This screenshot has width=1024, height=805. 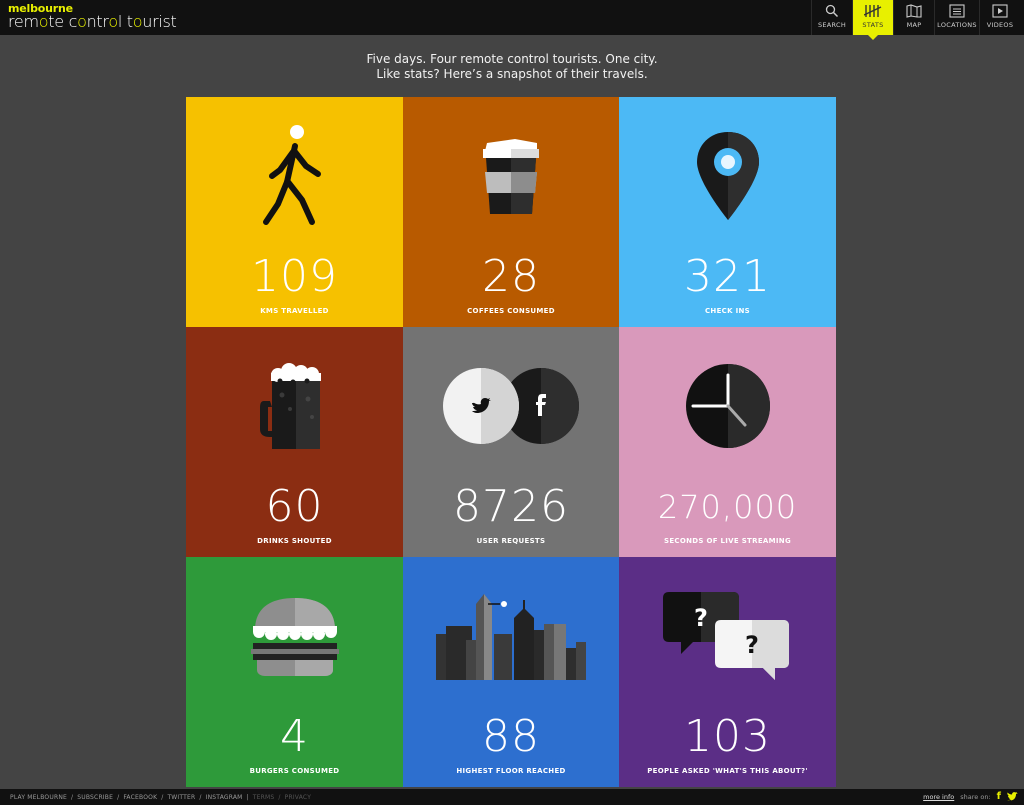 What do you see at coordinates (873, 11) in the screenshot?
I see `stats-icon` at bounding box center [873, 11].